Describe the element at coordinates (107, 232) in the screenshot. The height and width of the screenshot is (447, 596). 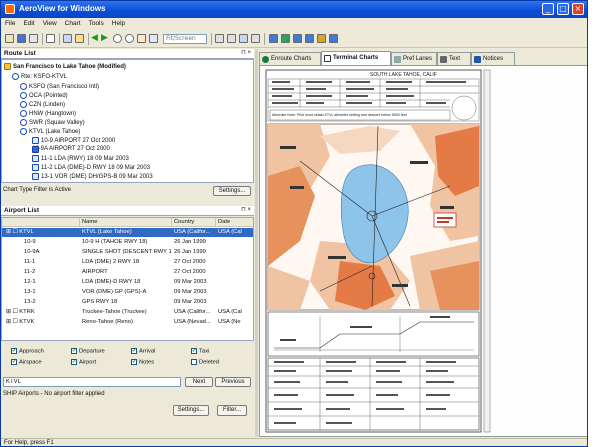
I see `cell-name: KTVL (Lake Tahoe)` at that location.